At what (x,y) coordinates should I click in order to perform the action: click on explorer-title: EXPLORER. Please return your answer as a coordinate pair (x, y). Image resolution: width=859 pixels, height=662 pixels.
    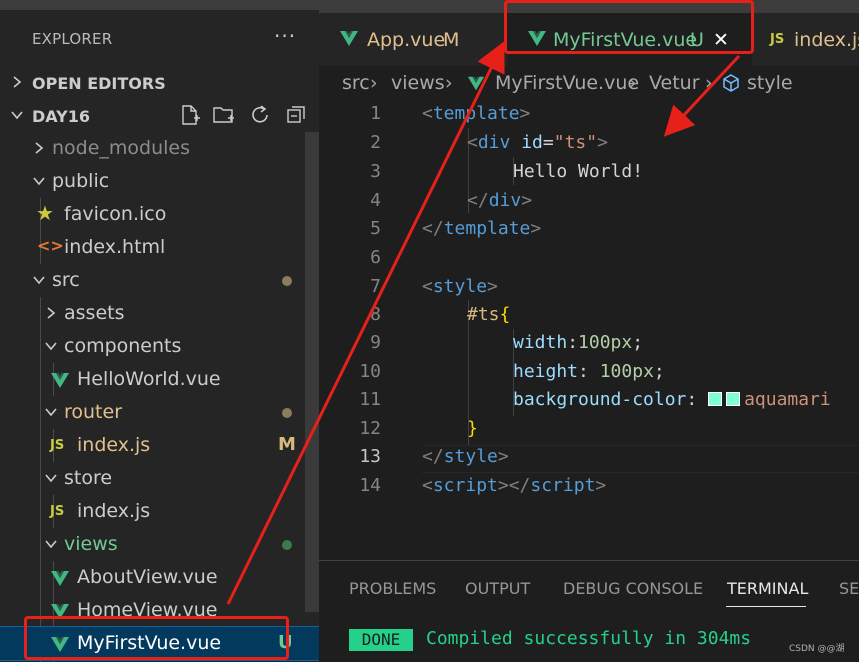
    Looking at the image, I should click on (72, 39).